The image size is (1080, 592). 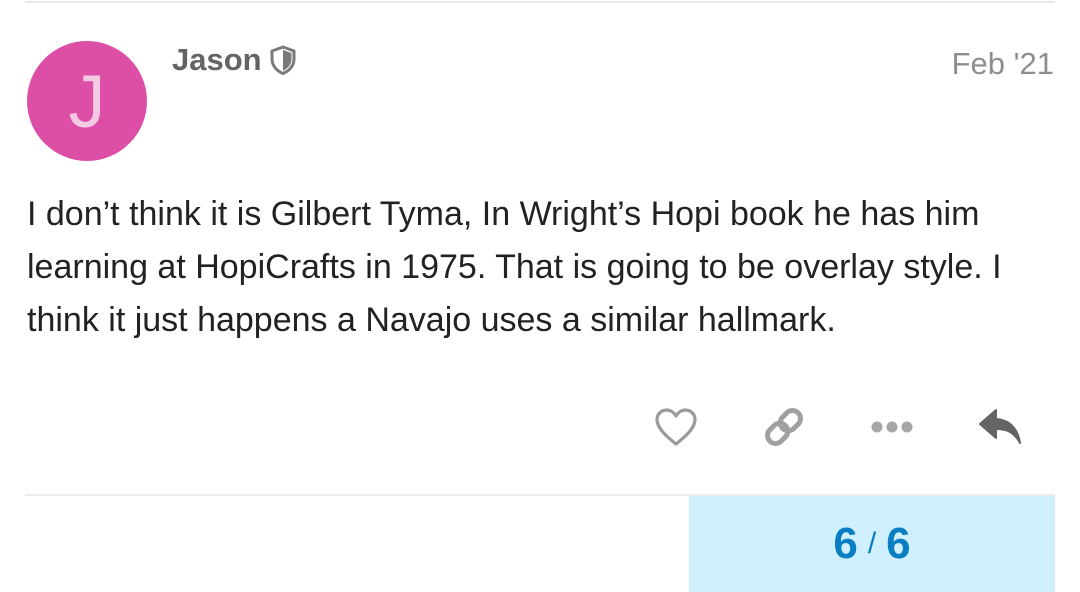 I want to click on topic-progress: 6 / 6, so click(x=872, y=544).